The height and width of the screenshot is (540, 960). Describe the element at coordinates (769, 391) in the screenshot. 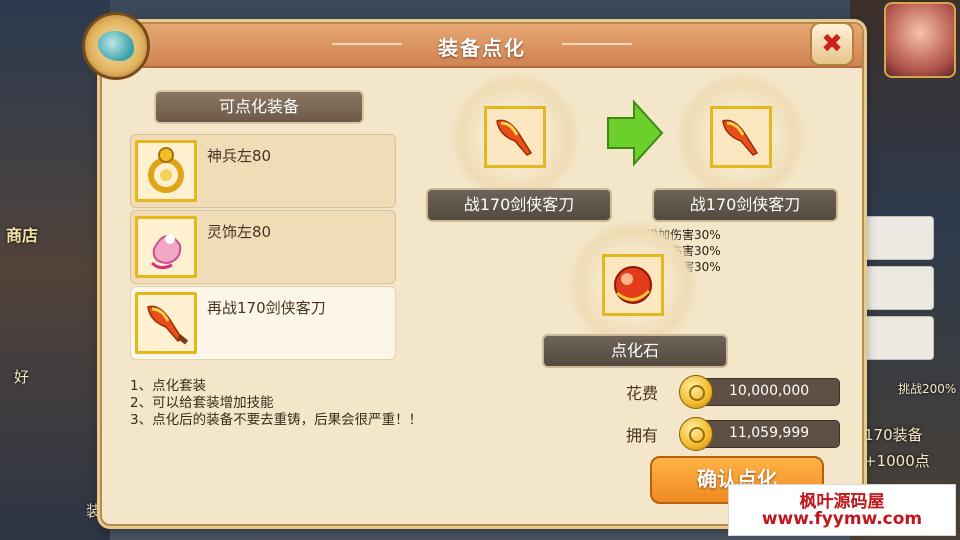

I see `cost-value: 10,000,000` at that location.